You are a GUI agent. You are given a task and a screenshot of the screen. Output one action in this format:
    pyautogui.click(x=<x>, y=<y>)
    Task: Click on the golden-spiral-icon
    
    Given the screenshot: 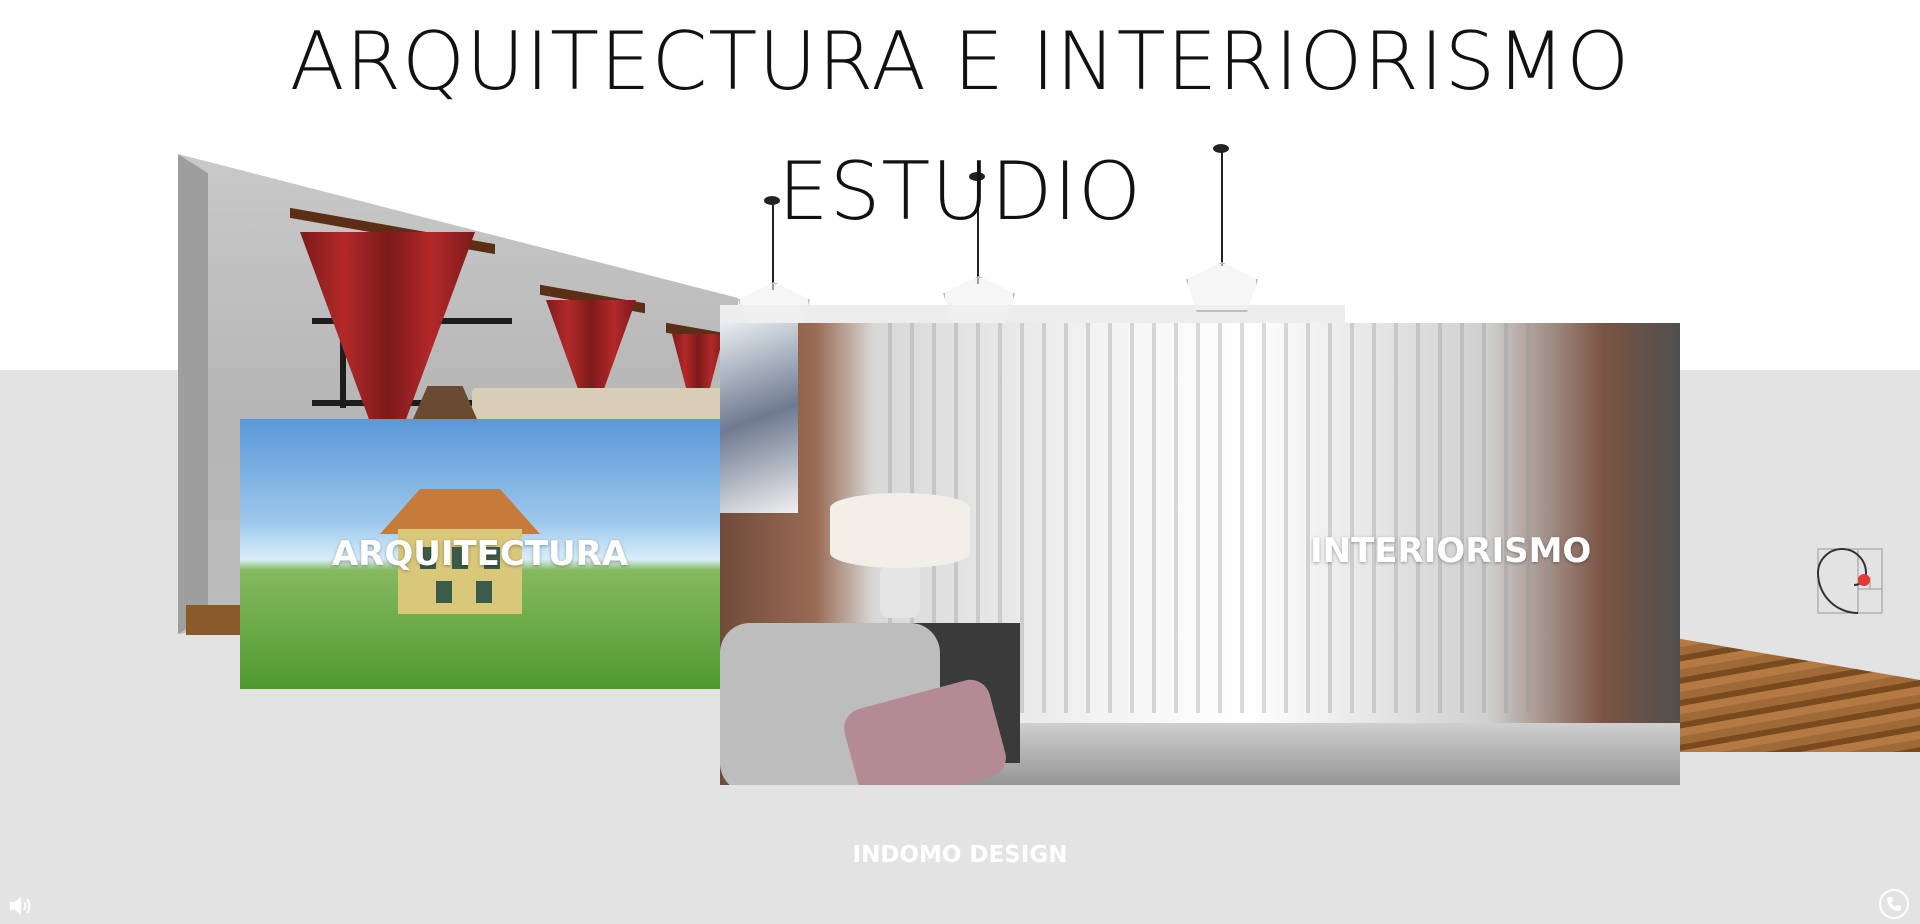 What is the action you would take?
    pyautogui.click(x=1850, y=581)
    